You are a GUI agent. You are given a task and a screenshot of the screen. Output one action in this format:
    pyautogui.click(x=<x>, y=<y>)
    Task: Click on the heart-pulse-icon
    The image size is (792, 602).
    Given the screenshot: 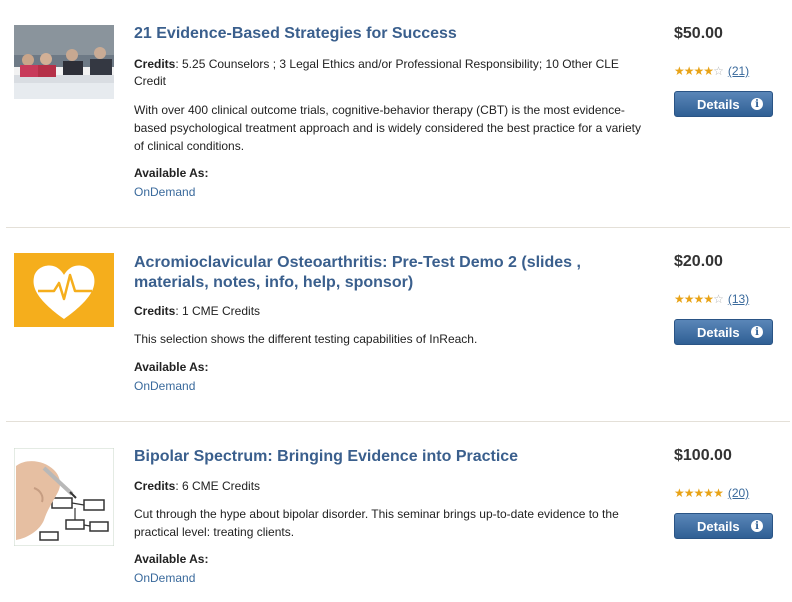 What is the action you would take?
    pyautogui.click(x=64, y=290)
    